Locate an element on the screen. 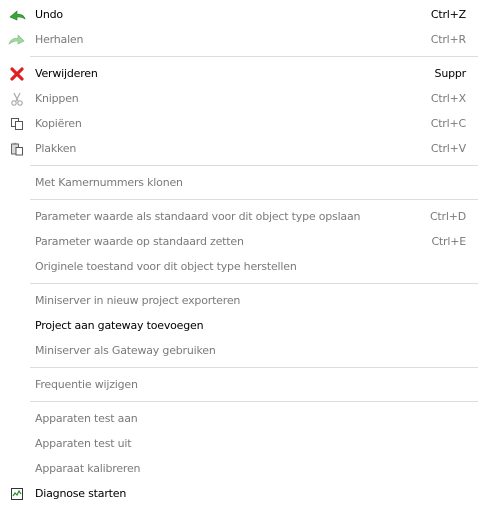 The height and width of the screenshot is (508, 484). menu-item-export-miniserver: Miniserver in nieuw project exporteren is located at coordinates (242, 300).